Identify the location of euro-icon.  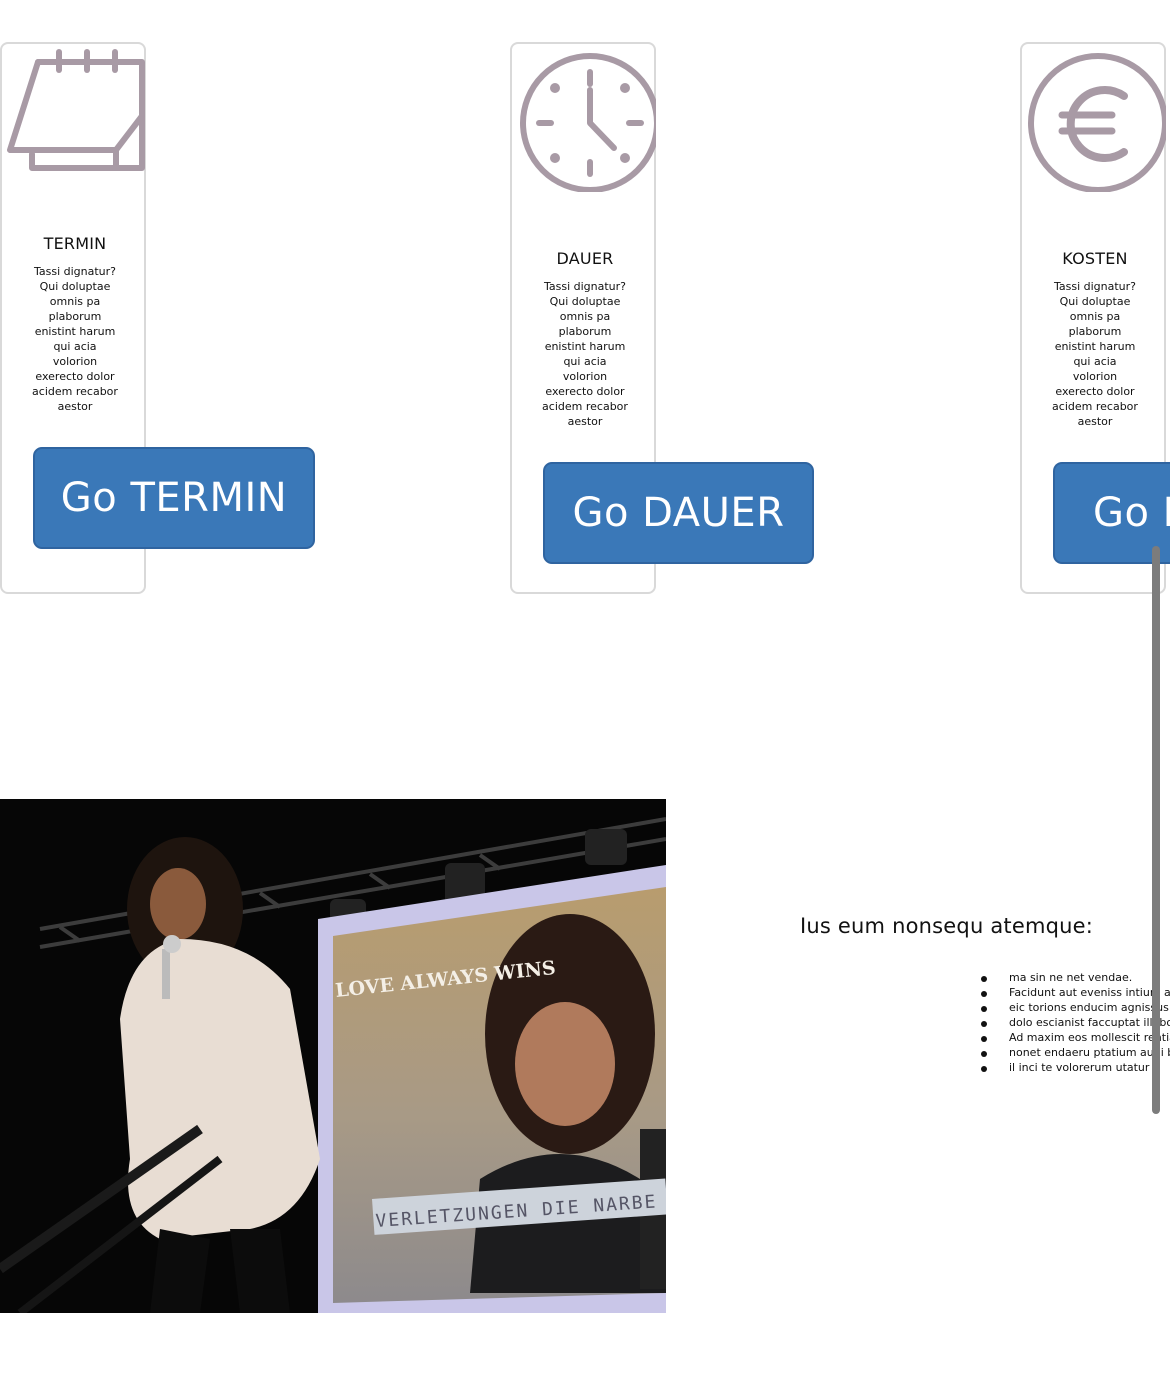
(1097, 122).